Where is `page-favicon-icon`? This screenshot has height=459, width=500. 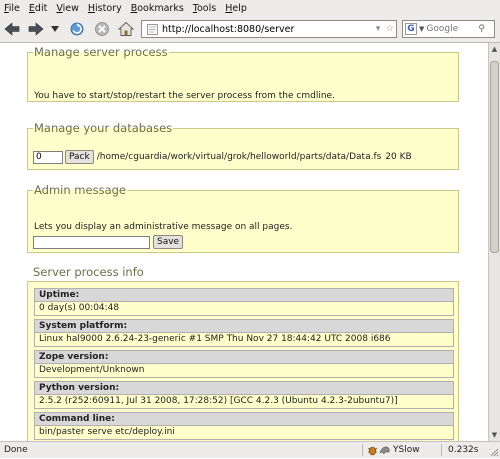
page-favicon-icon is located at coordinates (152, 29).